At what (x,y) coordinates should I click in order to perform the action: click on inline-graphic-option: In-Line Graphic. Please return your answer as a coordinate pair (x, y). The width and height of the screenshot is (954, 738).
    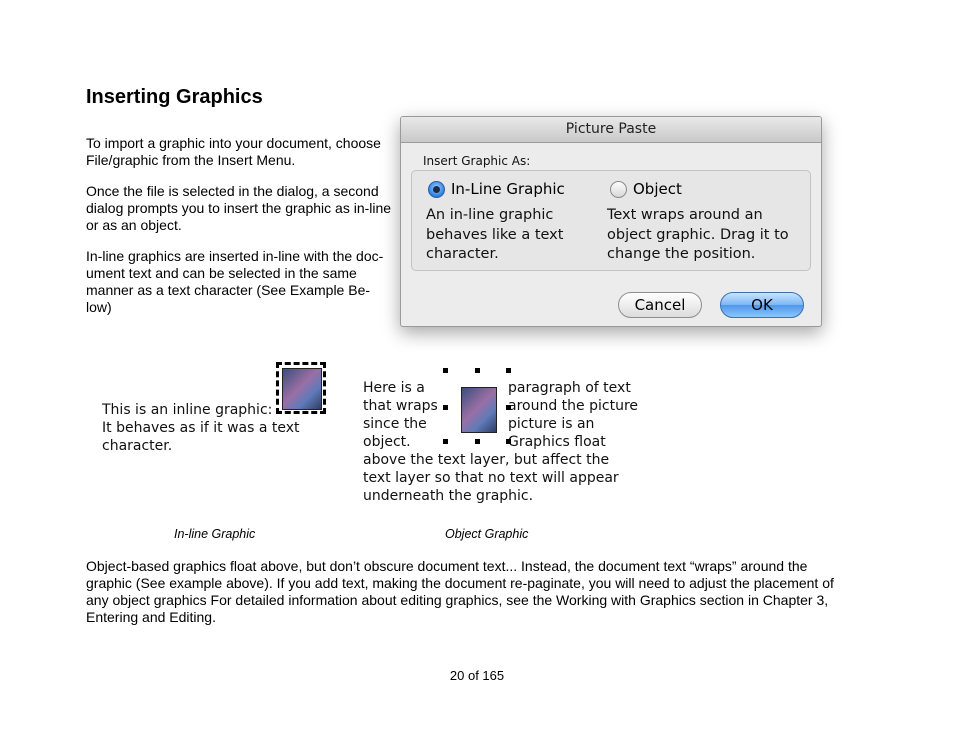
    Looking at the image, I should click on (496, 189).